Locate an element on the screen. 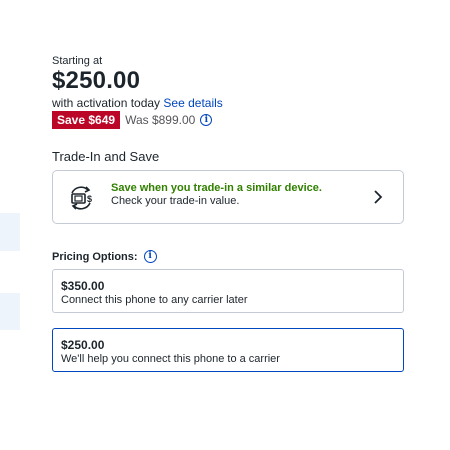 The width and height of the screenshot is (450, 450). activation-line: with activation today See details is located at coordinates (137, 103).